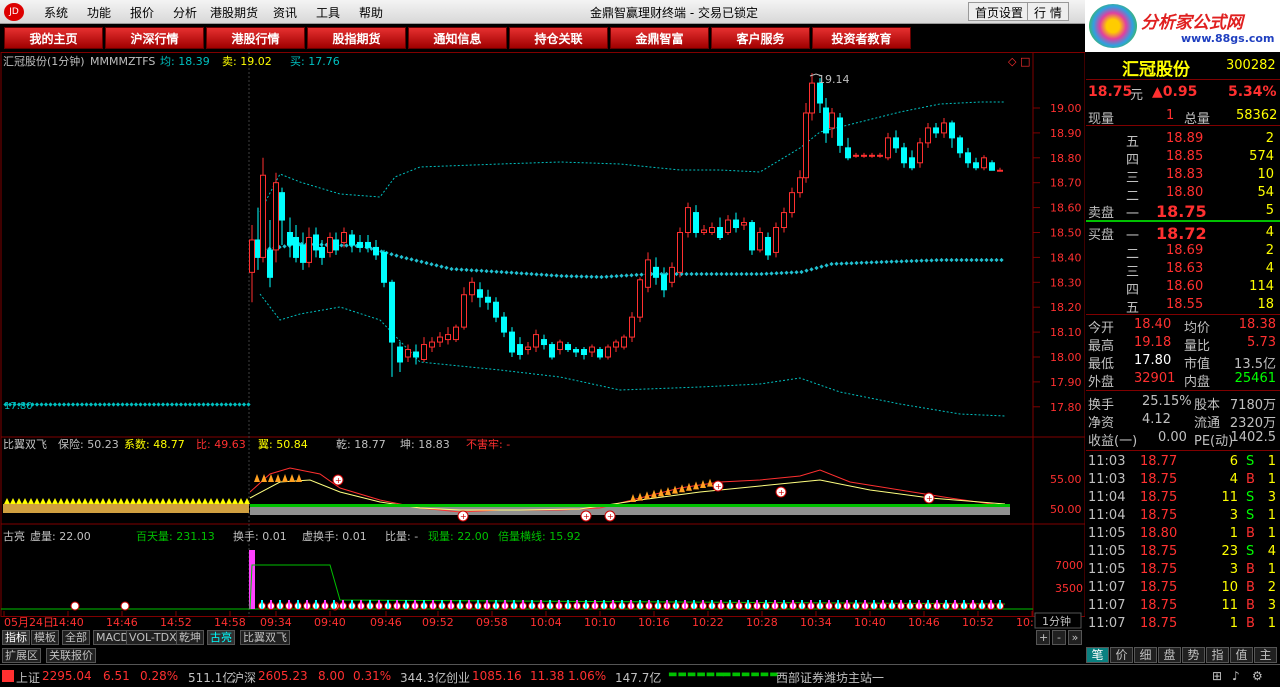  Describe the element at coordinates (861, 38) in the screenshot. I see `nav-education: 投资者教育` at that location.